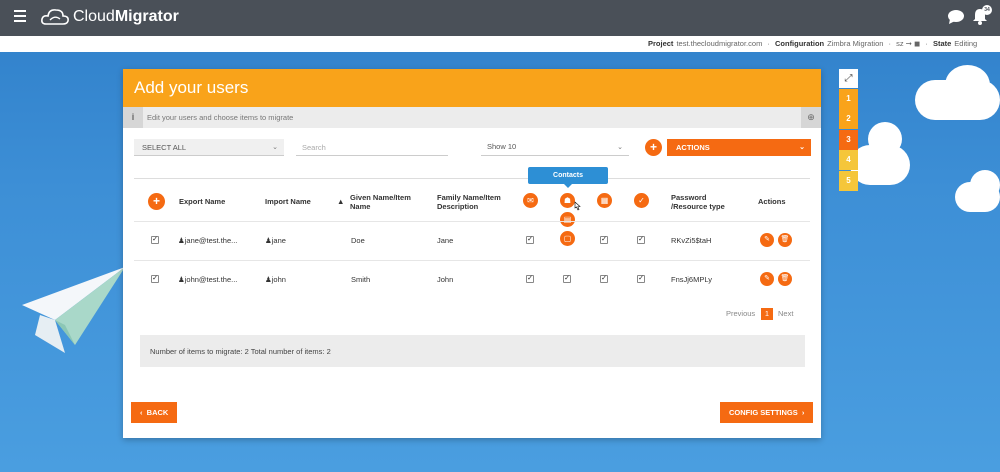  Describe the element at coordinates (942, 43) in the screenshot. I see `state-label: State` at that location.